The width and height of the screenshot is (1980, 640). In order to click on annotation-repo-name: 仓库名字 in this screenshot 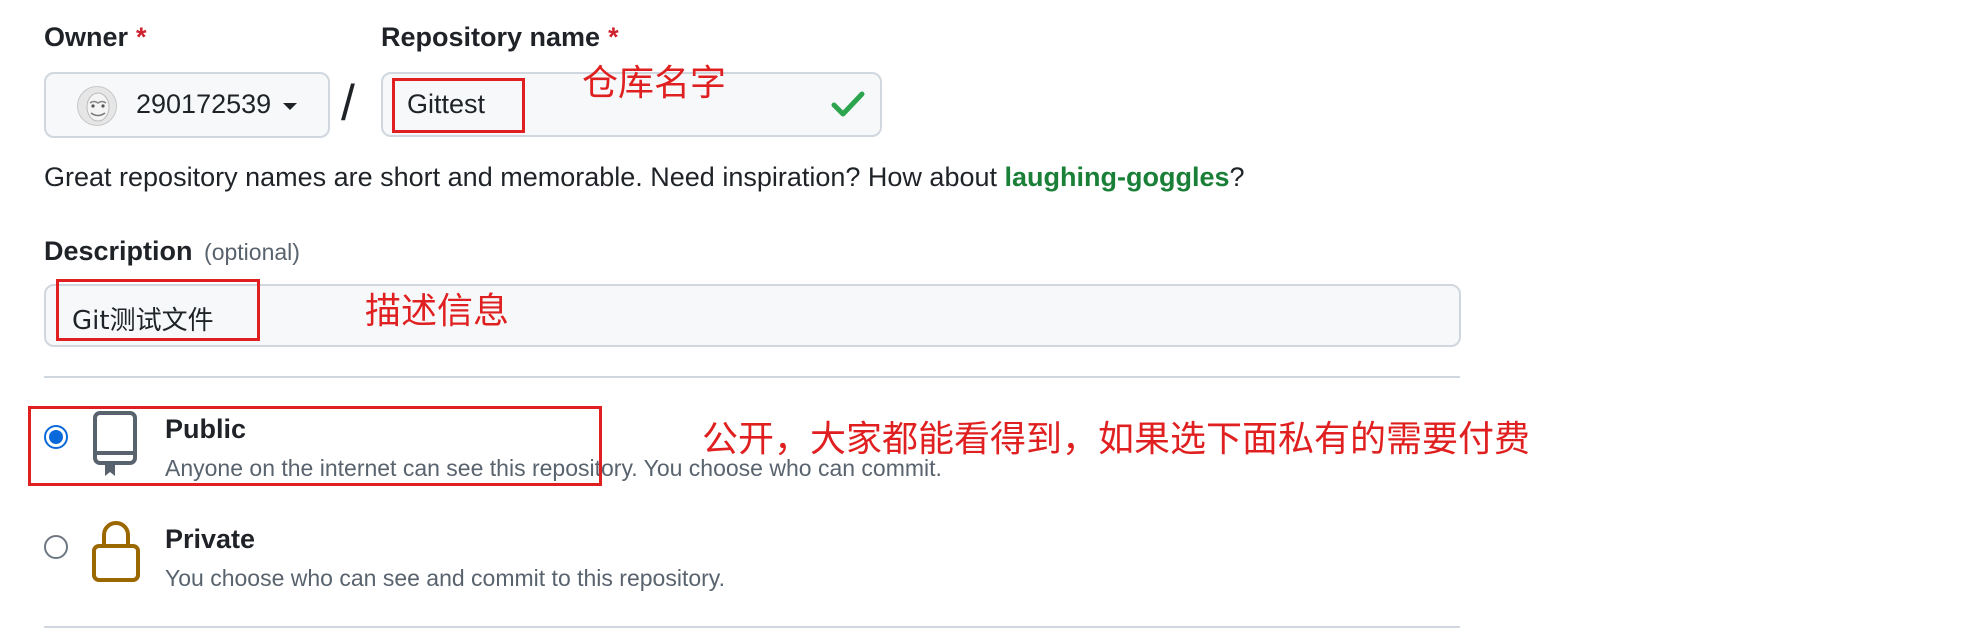, I will do `click(654, 83)`.